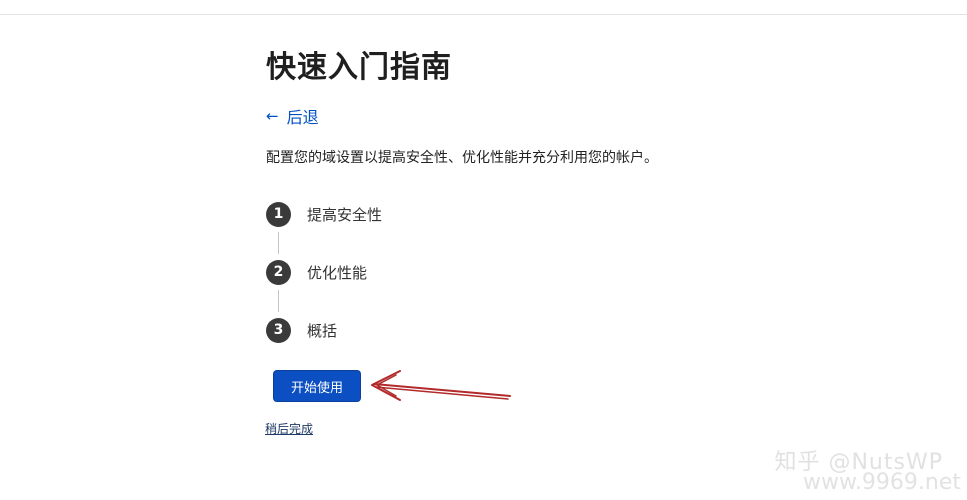 The height and width of the screenshot is (500, 967). I want to click on annotation-arrow-icon, so click(441, 385).